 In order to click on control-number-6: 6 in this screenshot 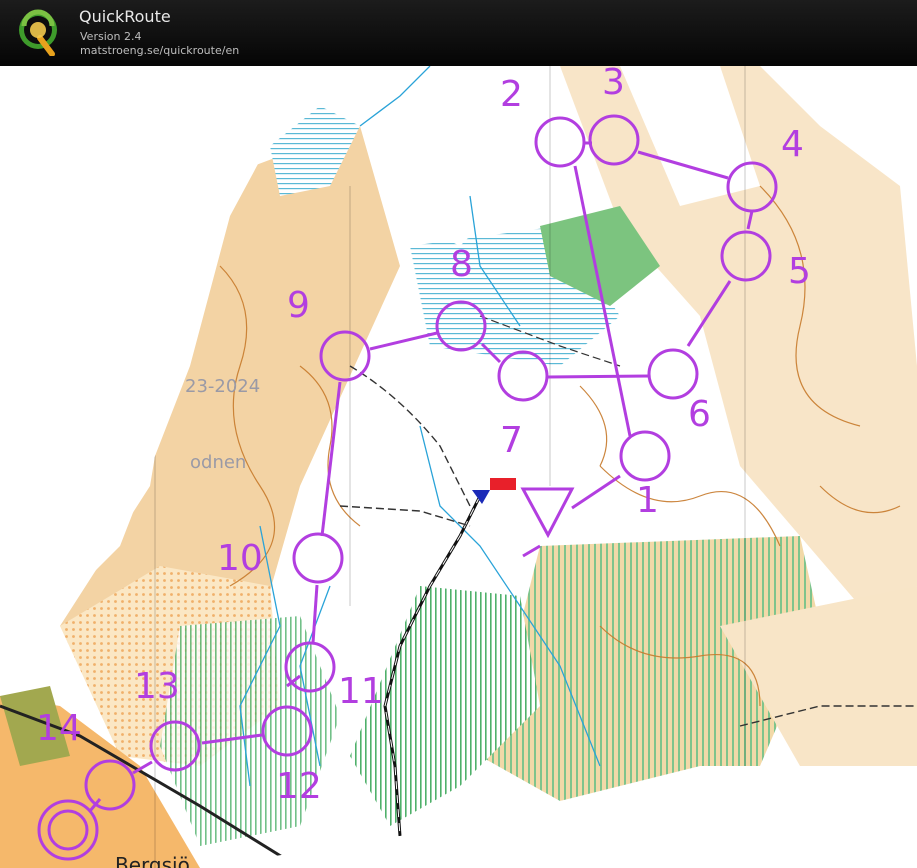, I will do `click(699, 414)`.